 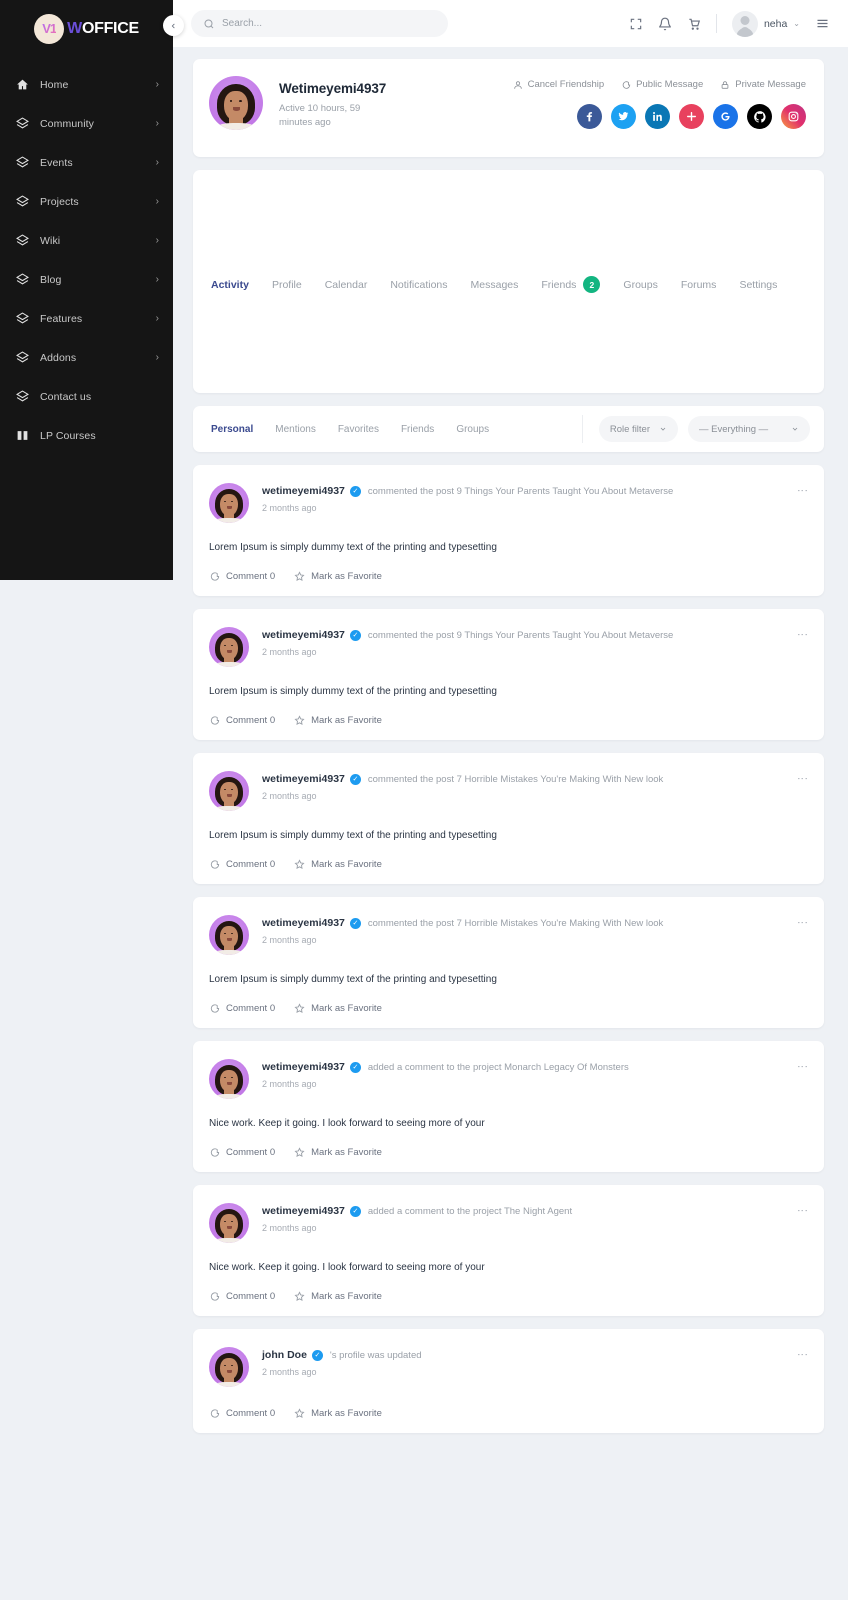 What do you see at coordinates (251, 1008) in the screenshot?
I see `comment-label: Comment 0` at bounding box center [251, 1008].